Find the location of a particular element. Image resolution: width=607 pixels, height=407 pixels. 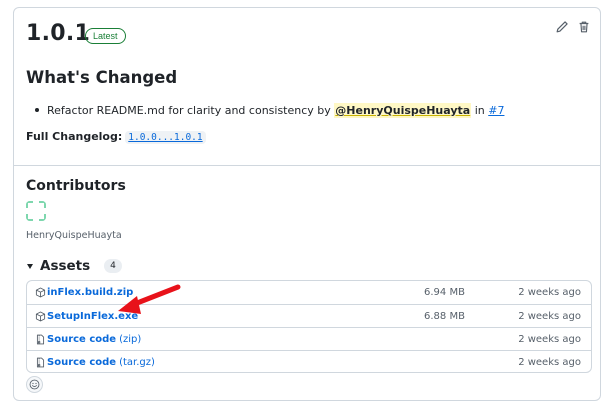

release-title: 1.0.1 is located at coordinates (58, 33).